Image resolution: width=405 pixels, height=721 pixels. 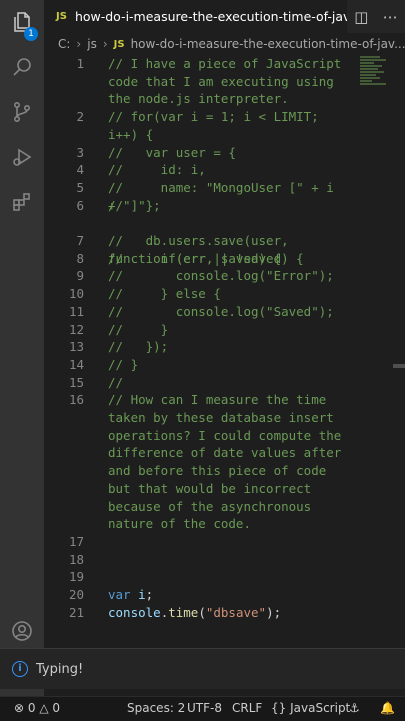 I want to click on info-icon: i, so click(x=20, y=669).